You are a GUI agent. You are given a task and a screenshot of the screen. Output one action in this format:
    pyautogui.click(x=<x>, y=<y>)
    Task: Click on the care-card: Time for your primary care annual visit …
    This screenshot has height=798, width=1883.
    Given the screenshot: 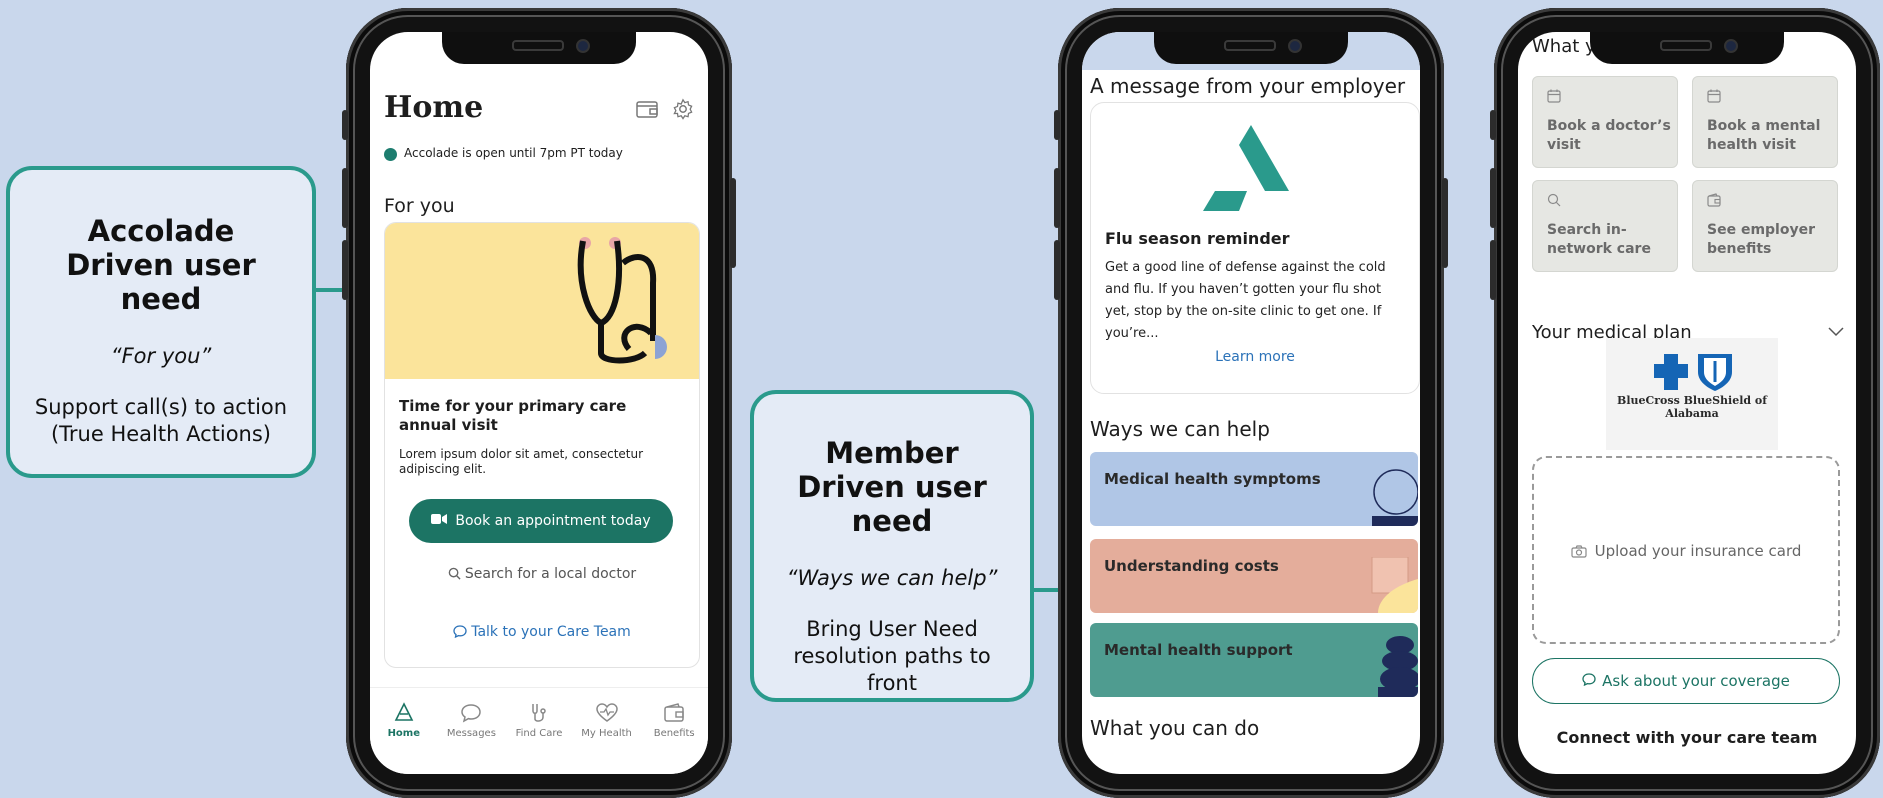 What is the action you would take?
    pyautogui.click(x=542, y=445)
    